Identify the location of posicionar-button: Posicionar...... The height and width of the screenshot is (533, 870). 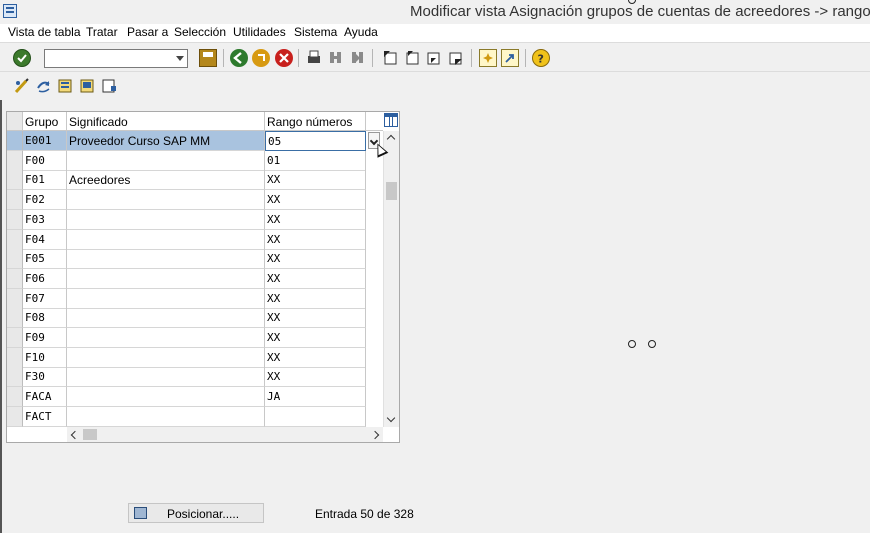
(196, 513).